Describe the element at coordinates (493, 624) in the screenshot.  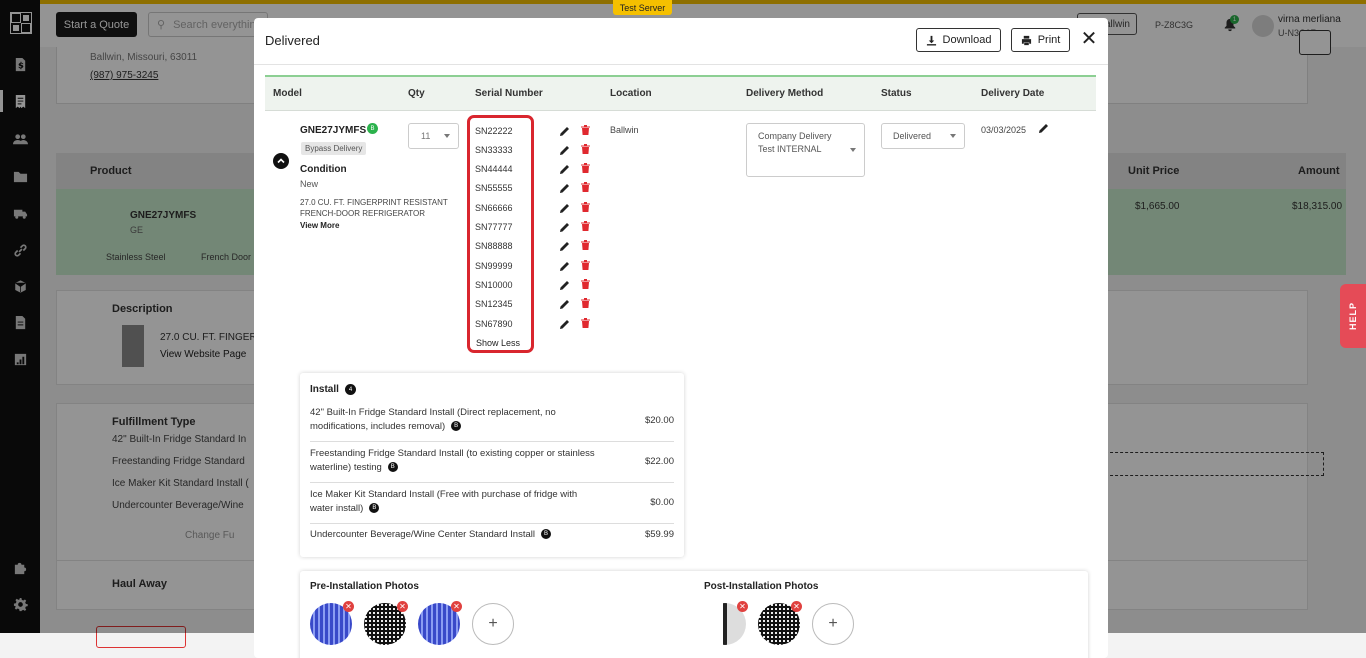
I see `add-pre-photo-button: +` at that location.